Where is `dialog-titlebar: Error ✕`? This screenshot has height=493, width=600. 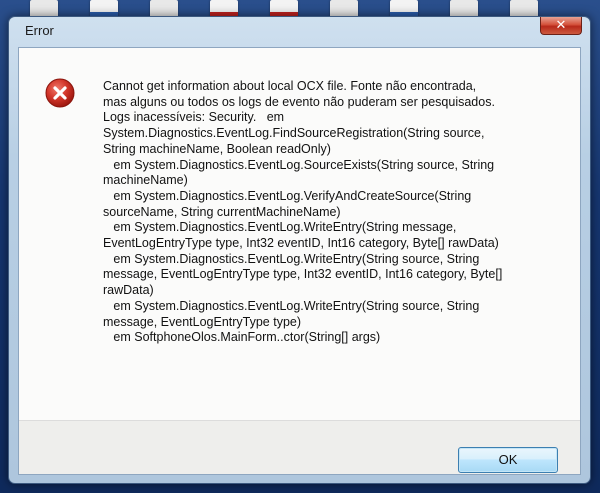
dialog-titlebar: Error ✕ is located at coordinates (299, 32).